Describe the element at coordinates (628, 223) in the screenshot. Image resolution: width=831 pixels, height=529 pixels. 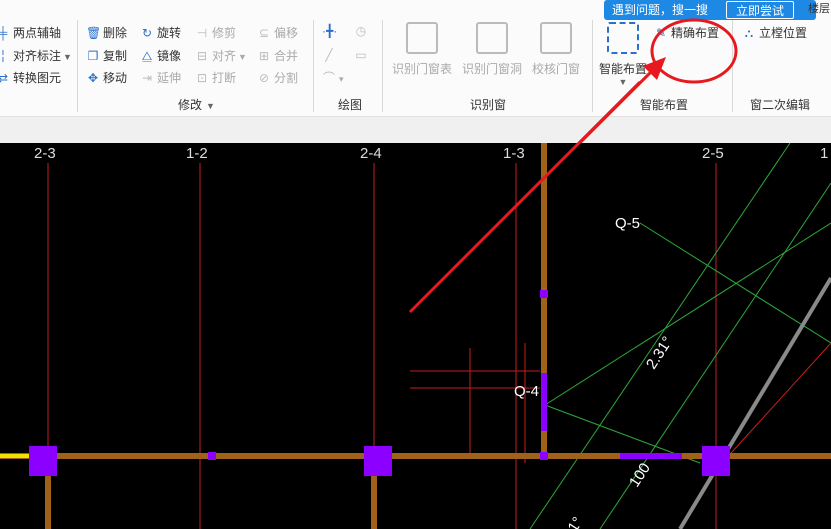
I see `wall-label-q5: Q-5` at that location.